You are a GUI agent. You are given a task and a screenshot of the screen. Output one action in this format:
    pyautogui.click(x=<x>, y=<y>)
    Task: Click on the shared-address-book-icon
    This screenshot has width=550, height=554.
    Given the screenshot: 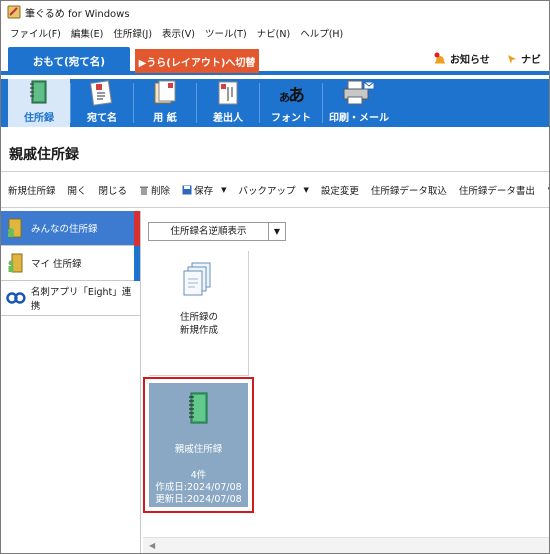 What is the action you would take?
    pyautogui.click(x=15, y=228)
    